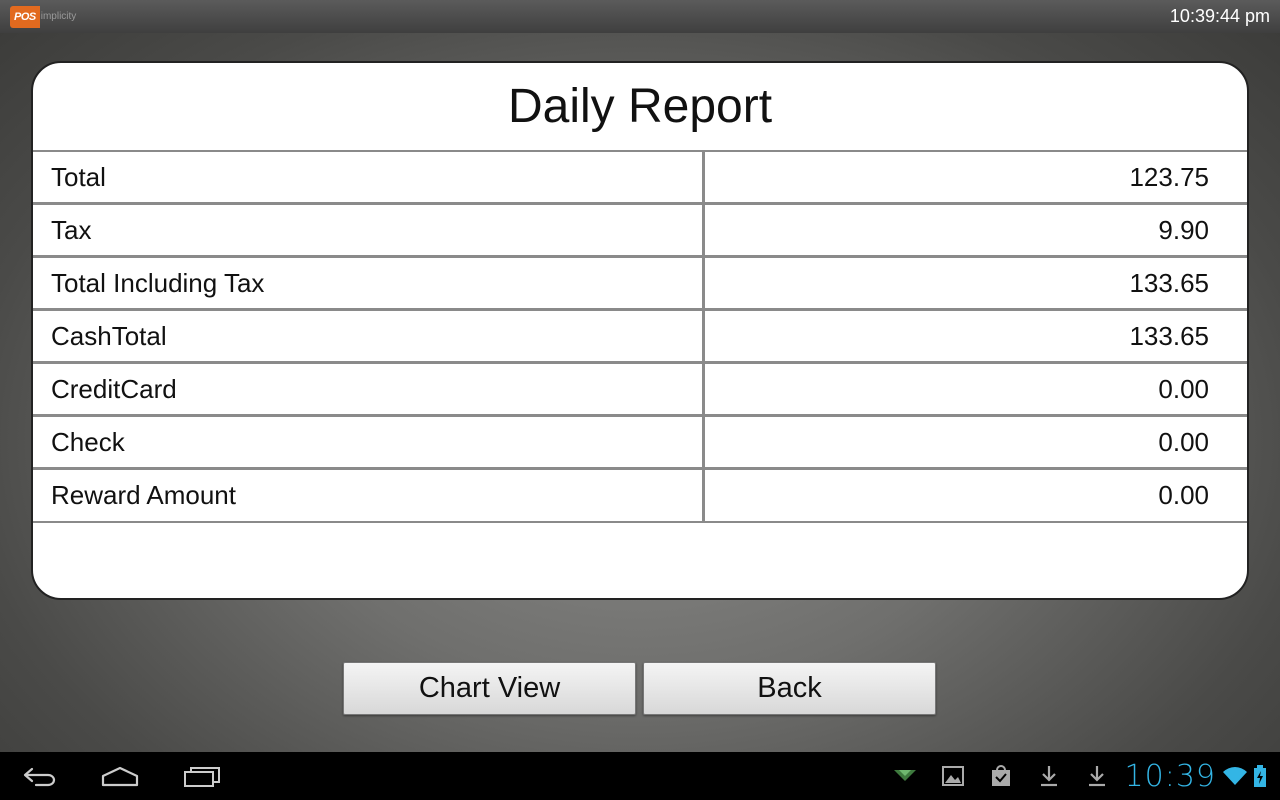 Image resolution: width=1280 pixels, height=800 pixels. I want to click on report-title: Daily Report, so click(640, 107).